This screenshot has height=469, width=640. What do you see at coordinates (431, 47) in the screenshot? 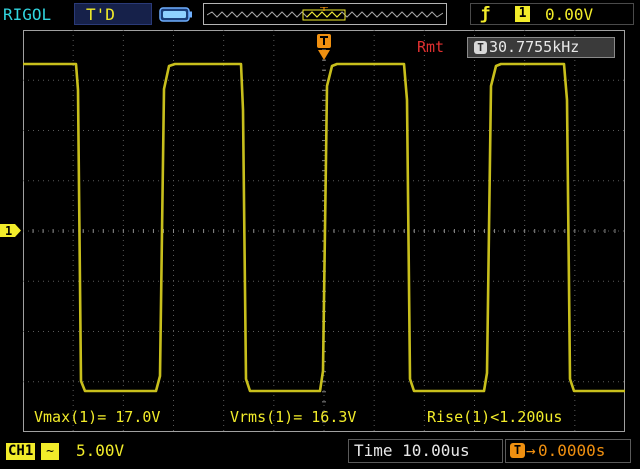
I see `remote-status: Rmt` at bounding box center [431, 47].